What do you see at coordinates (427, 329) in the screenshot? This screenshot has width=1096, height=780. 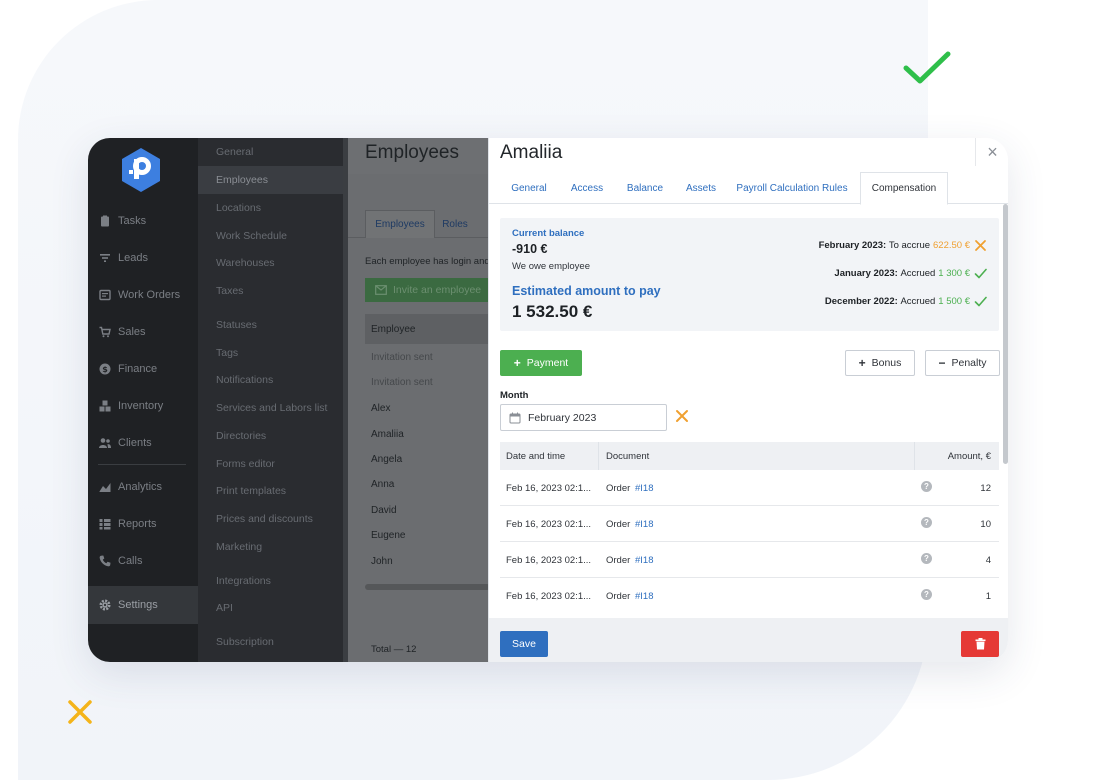 I see `employee-column-header: Employee` at bounding box center [427, 329].